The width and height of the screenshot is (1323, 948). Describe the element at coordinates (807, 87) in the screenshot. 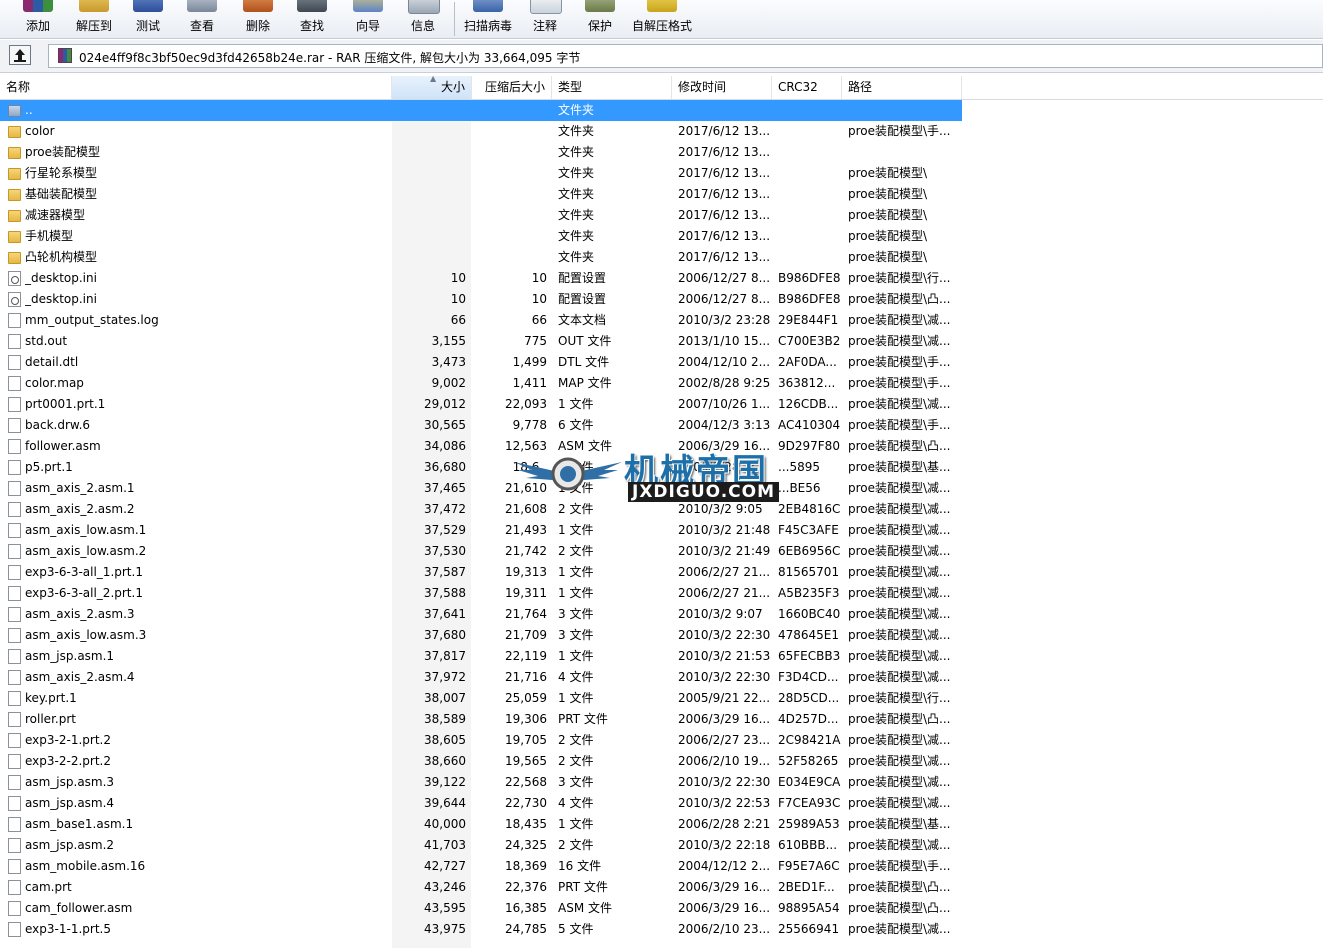

I see `column-crc: CRC32` at that location.